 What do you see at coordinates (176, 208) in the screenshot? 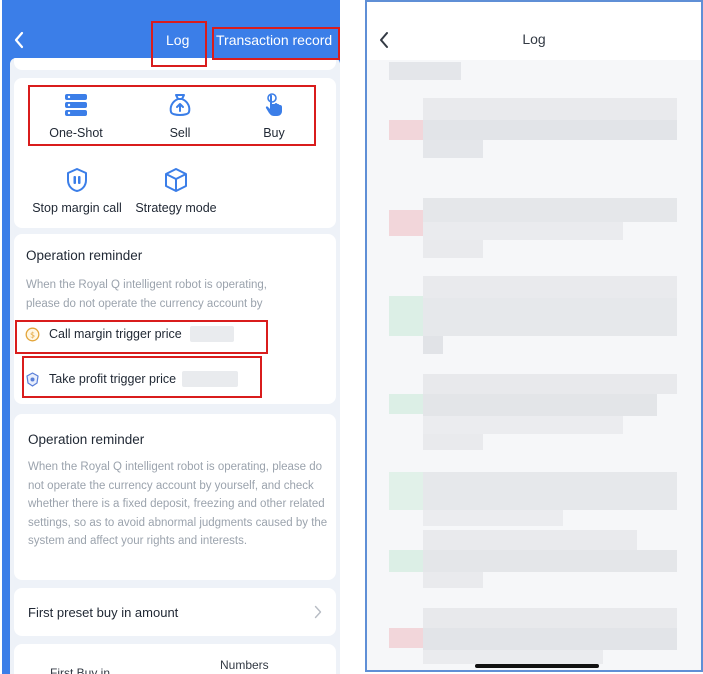
I see `strategy-mode-label: Strategy mode` at bounding box center [176, 208].